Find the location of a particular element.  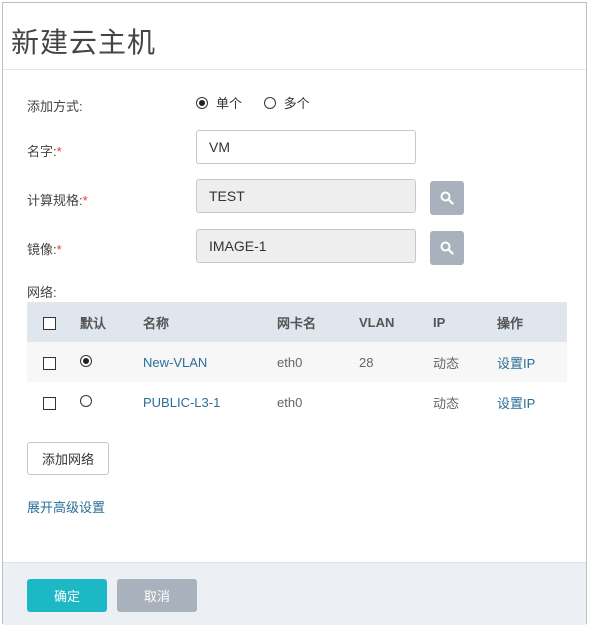

table-row: New-VLAN eth0 28 动态 设置IP is located at coordinates (297, 362).